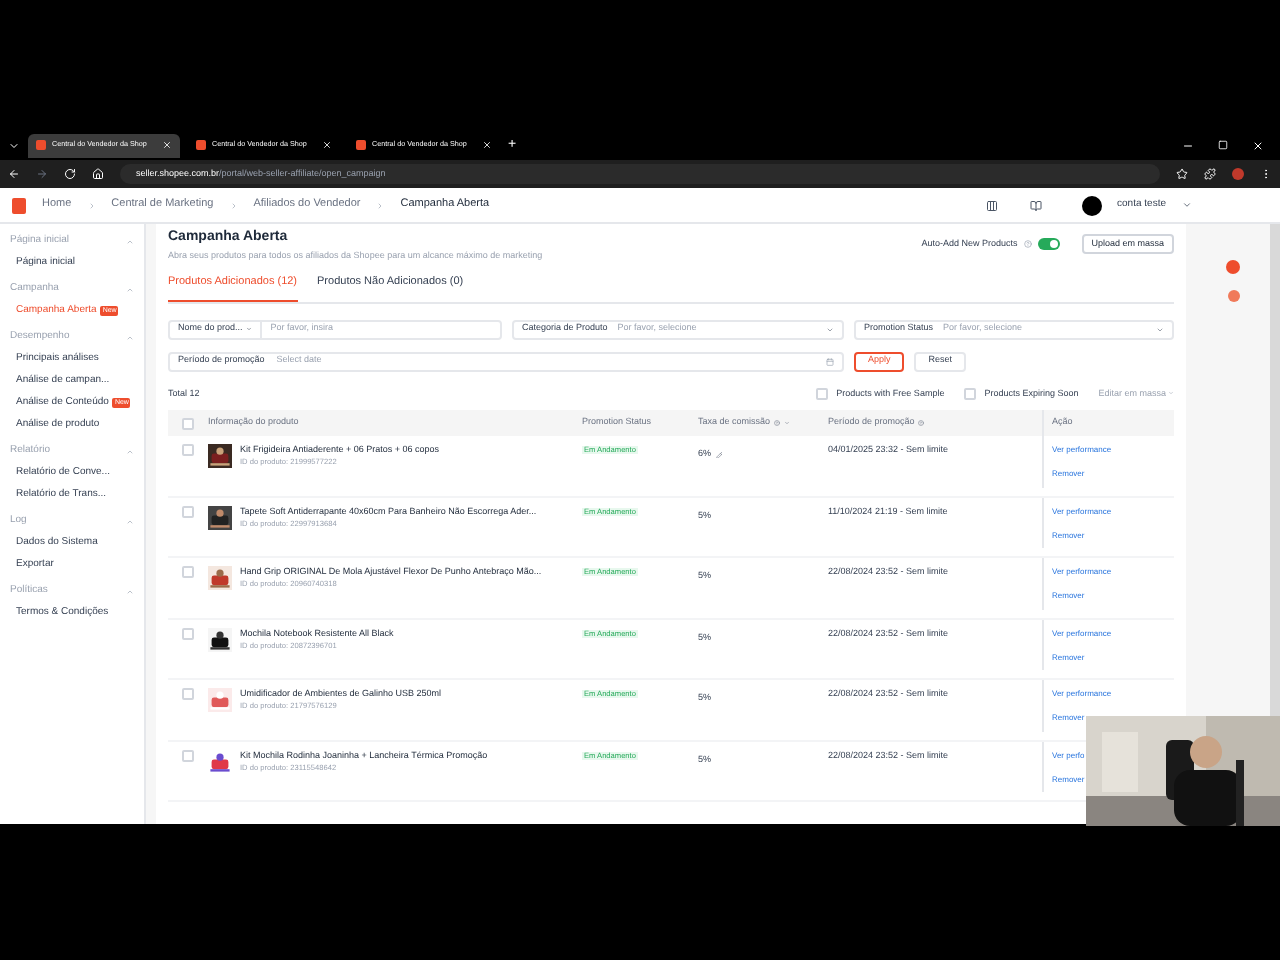 This screenshot has height=960, width=1280. What do you see at coordinates (1210, 174) in the screenshot?
I see `extensions-icon` at bounding box center [1210, 174].